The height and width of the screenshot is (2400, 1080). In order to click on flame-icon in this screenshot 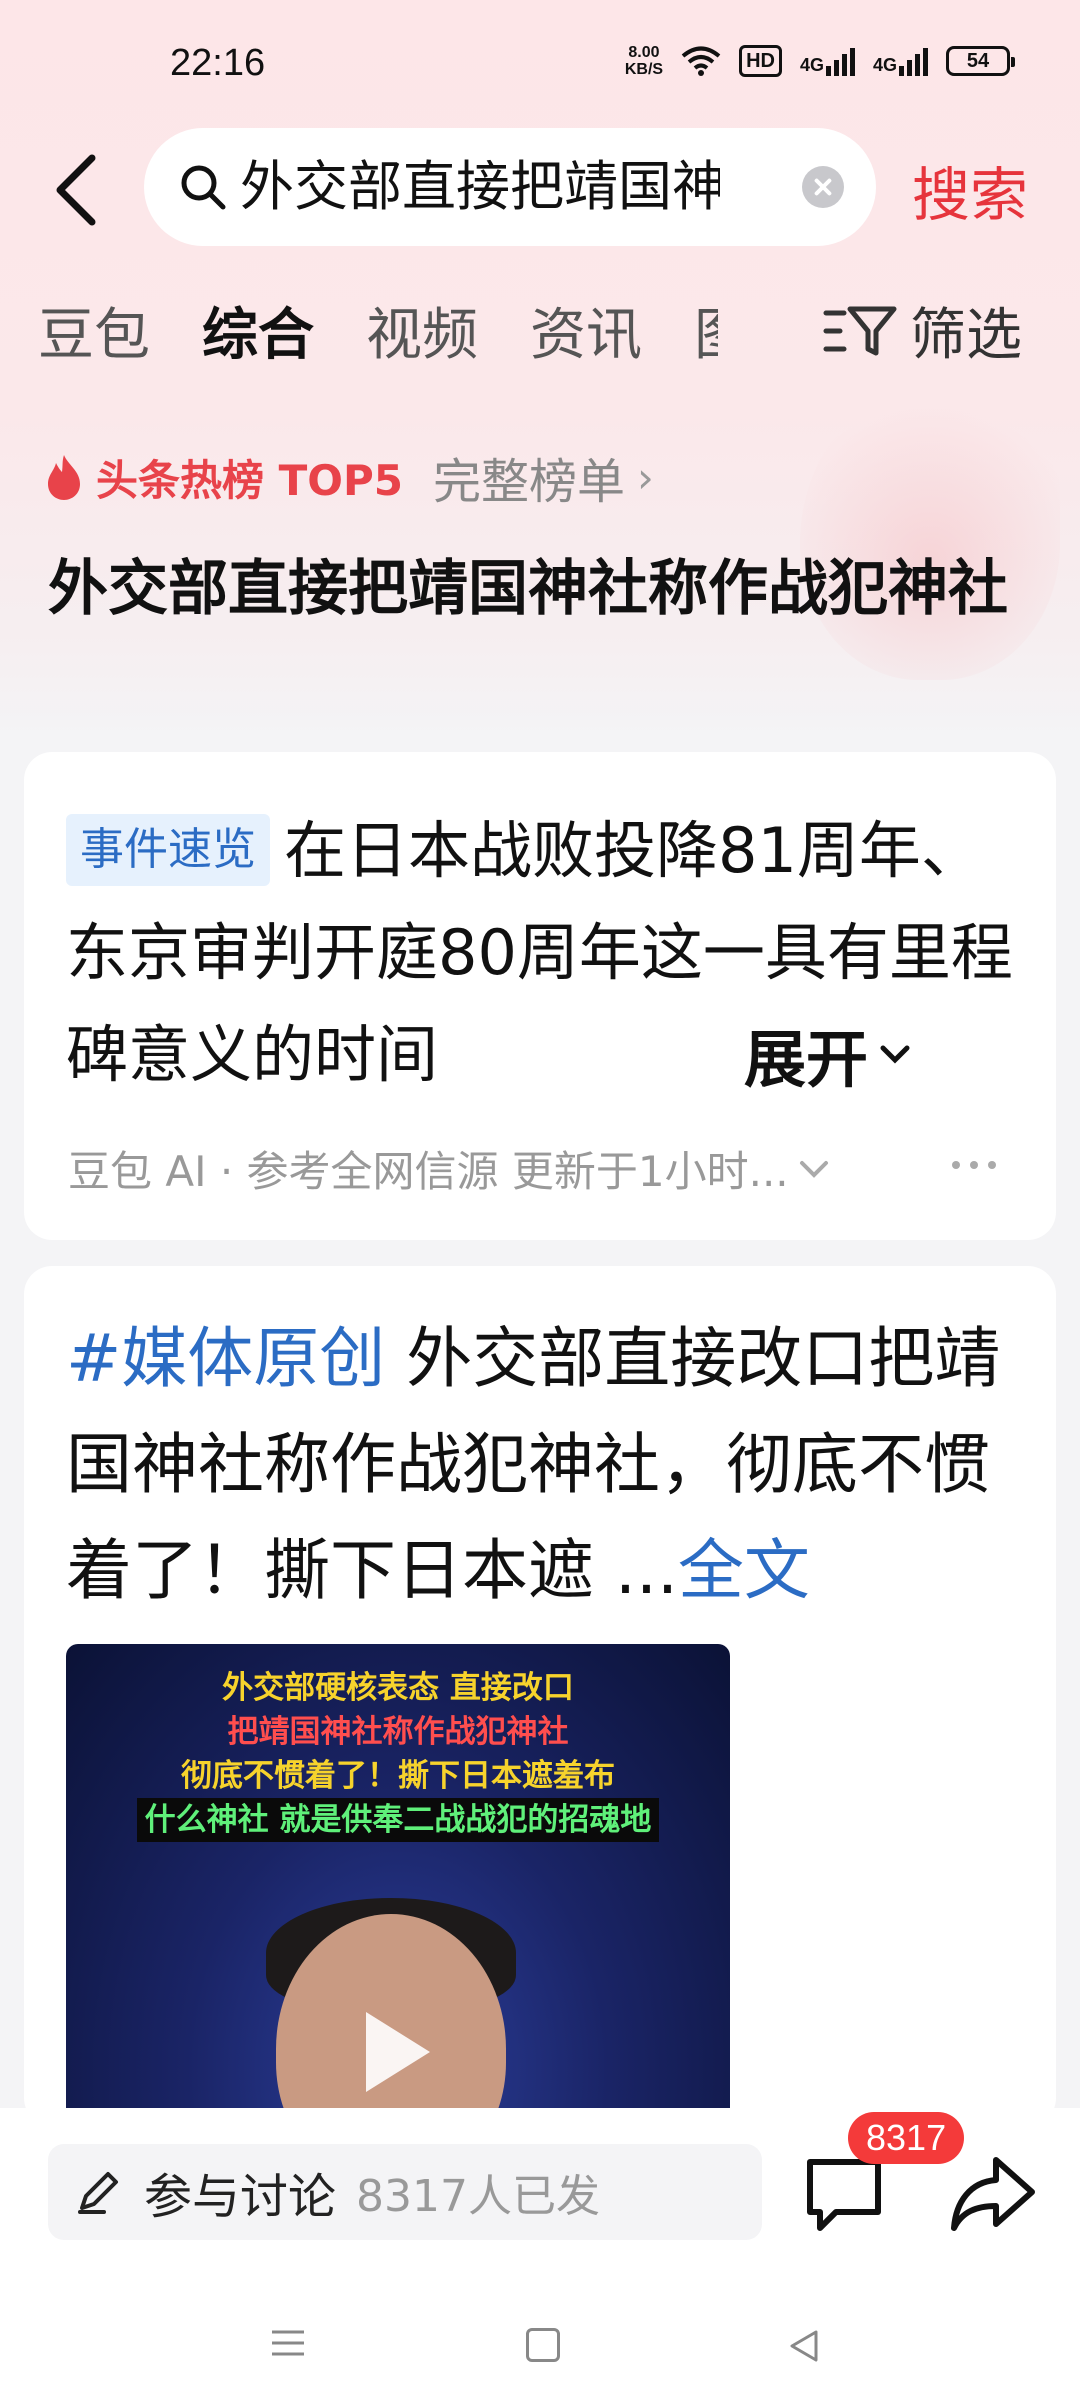, I will do `click(64, 477)`.